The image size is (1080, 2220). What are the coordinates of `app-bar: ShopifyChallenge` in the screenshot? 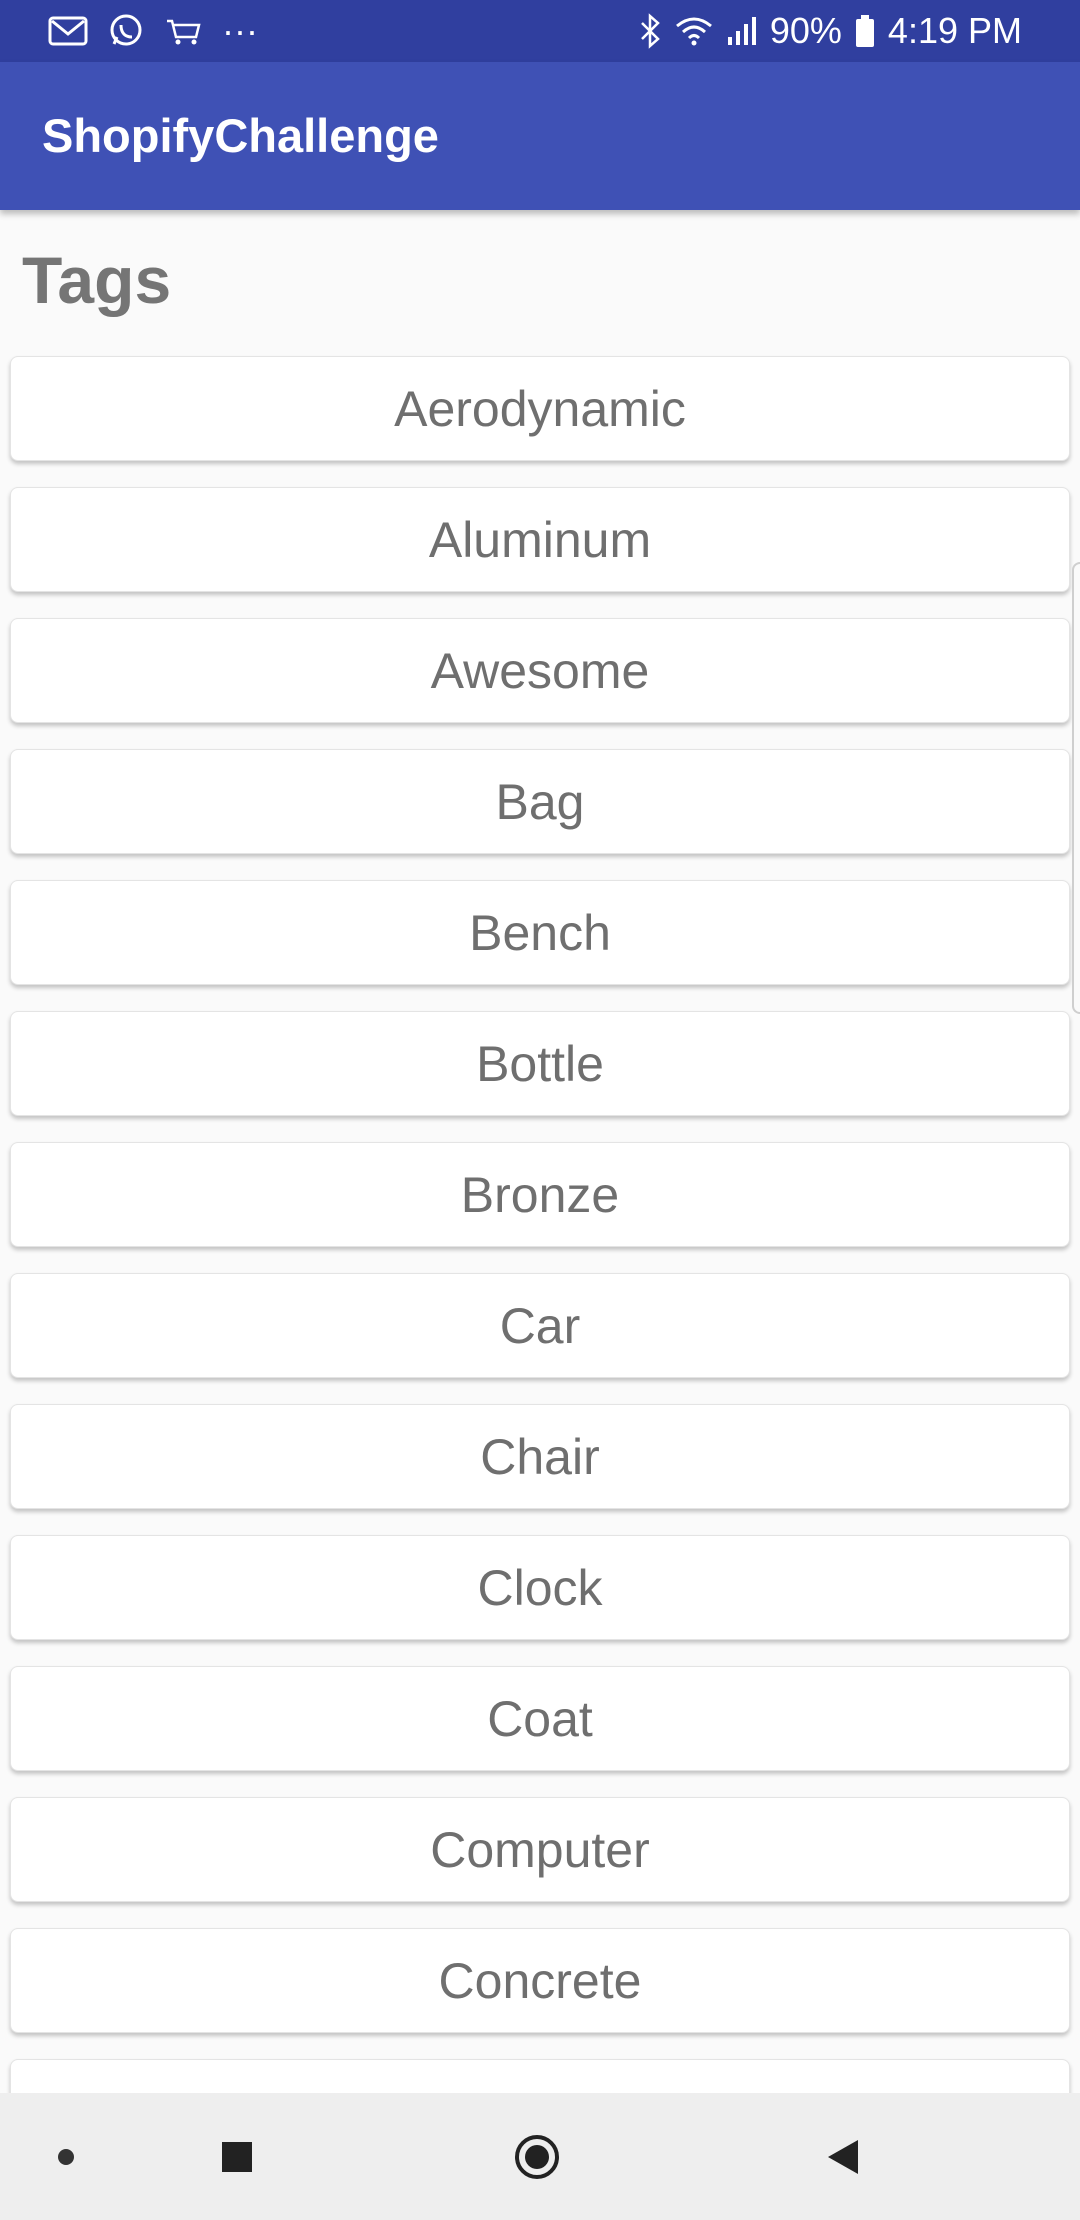 It's located at (540, 136).